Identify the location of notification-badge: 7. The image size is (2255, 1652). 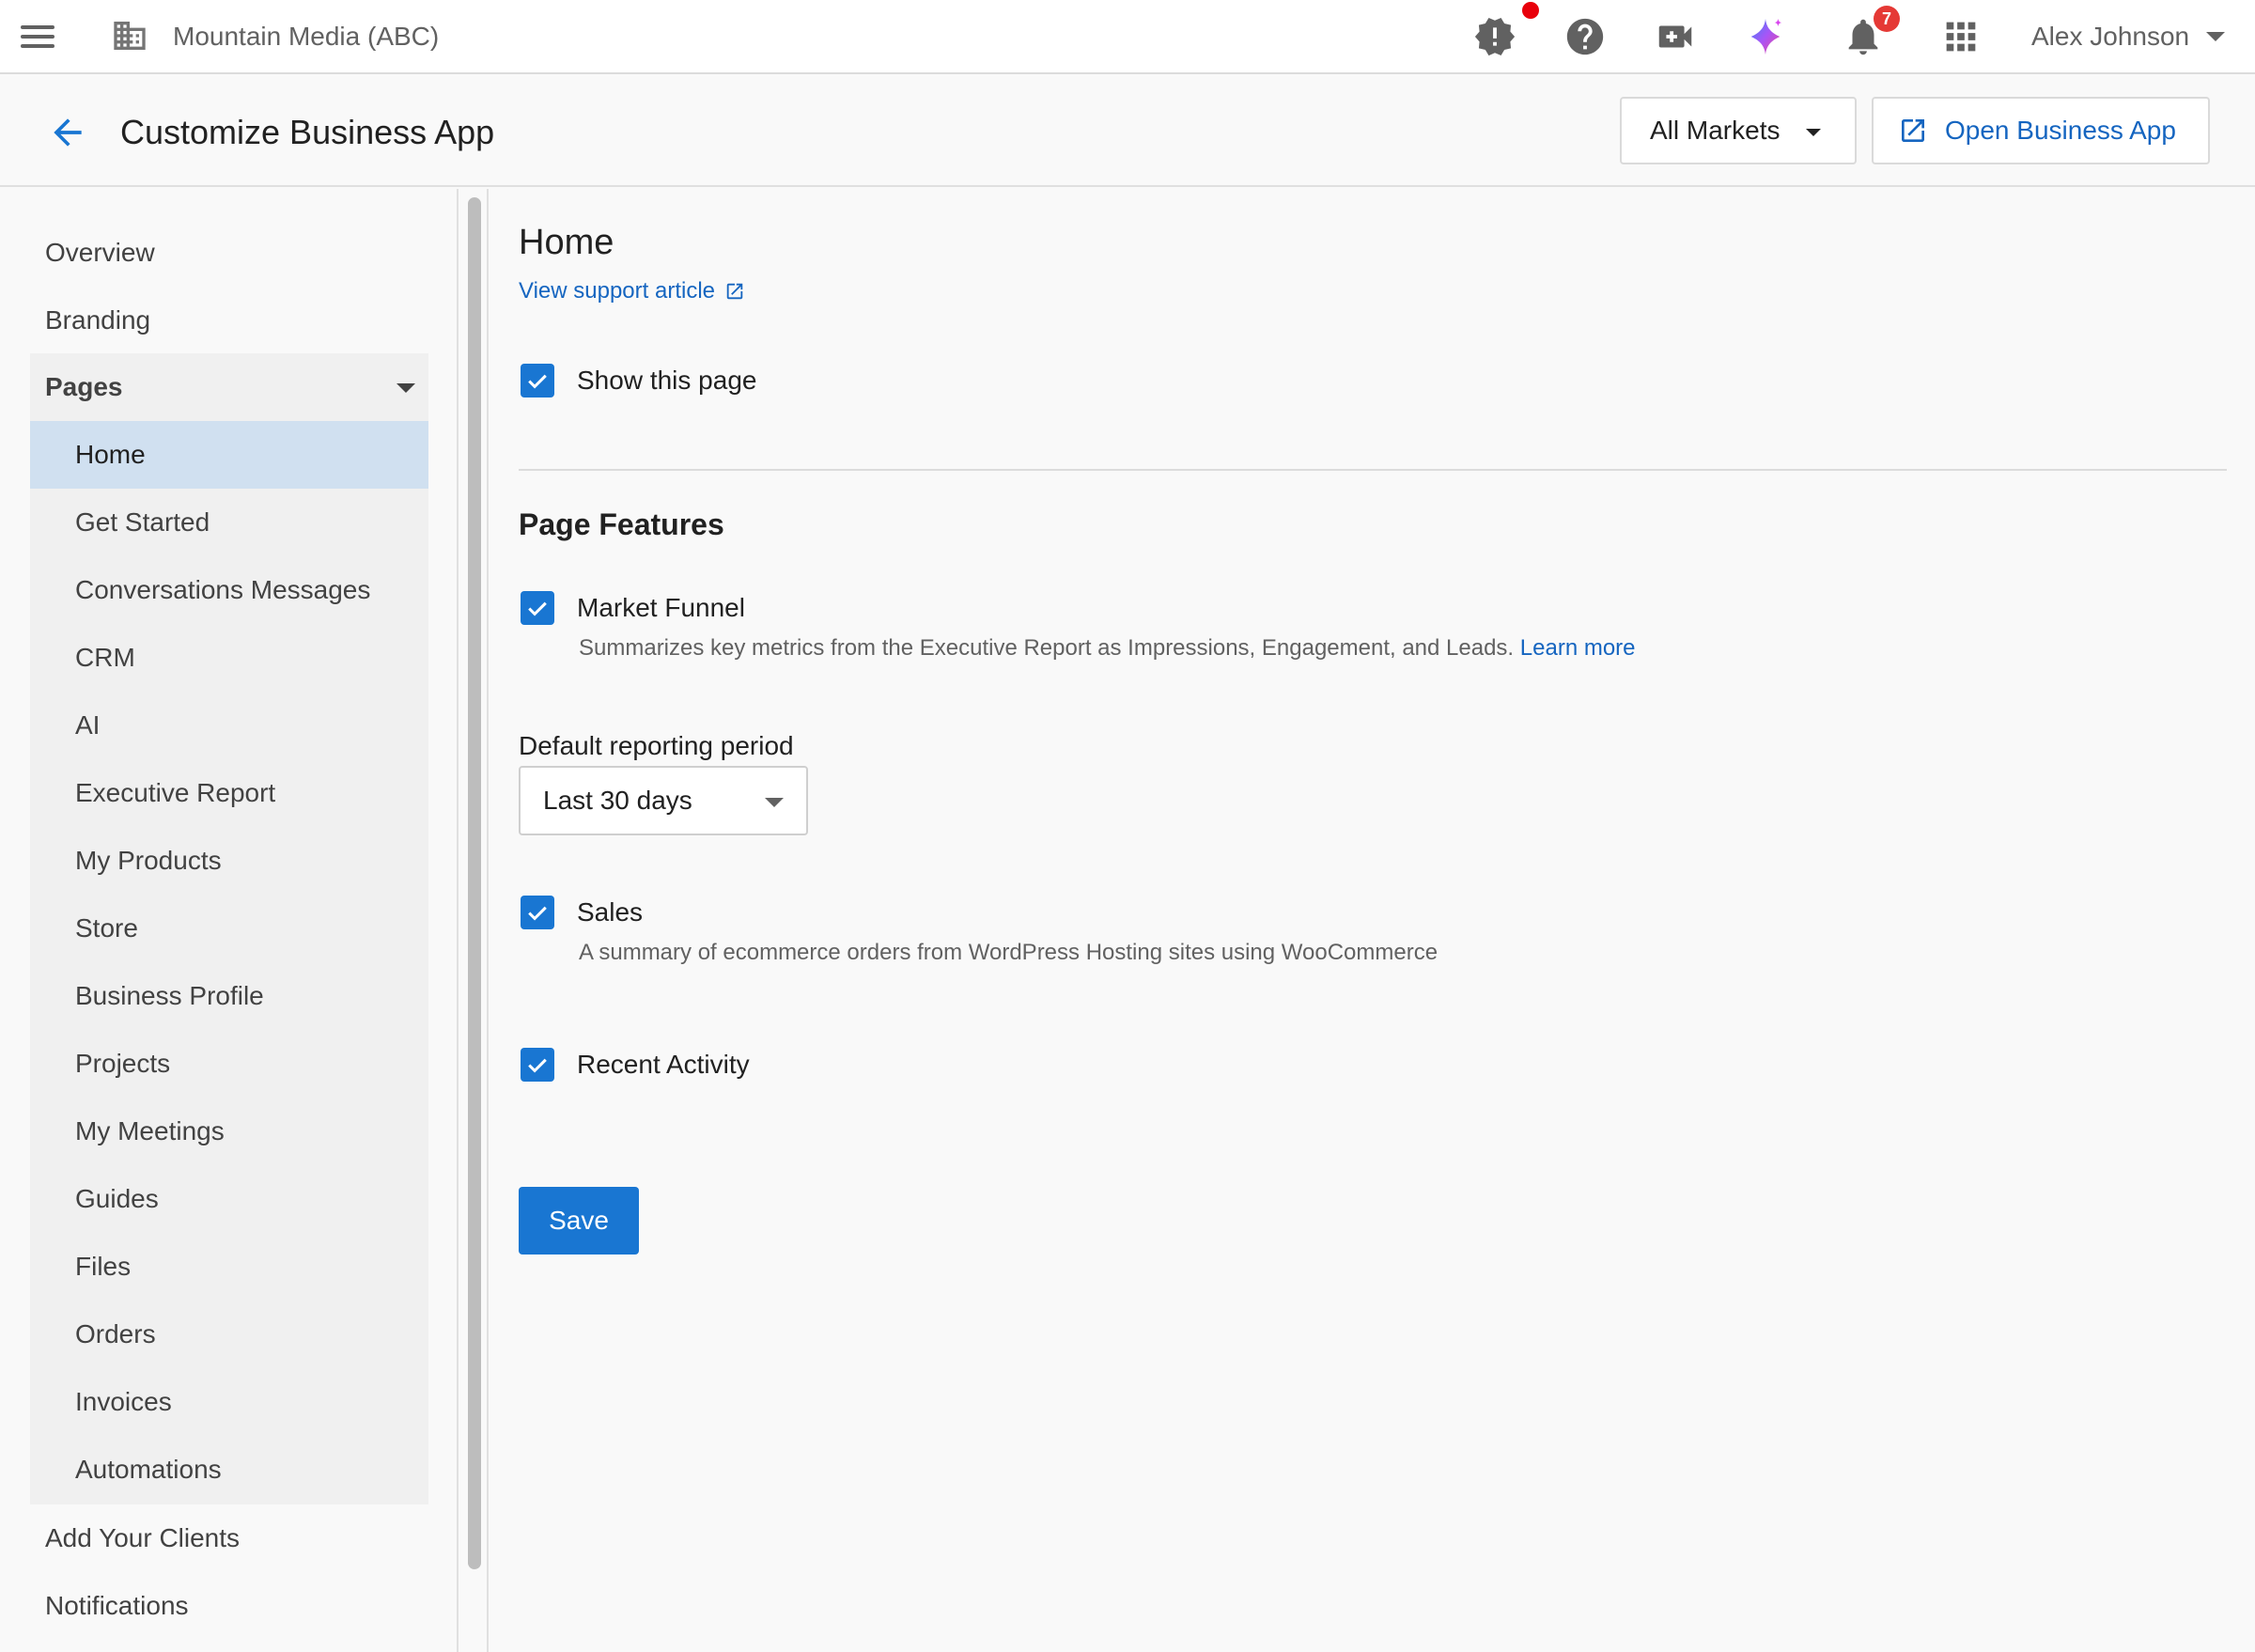
(1887, 19).